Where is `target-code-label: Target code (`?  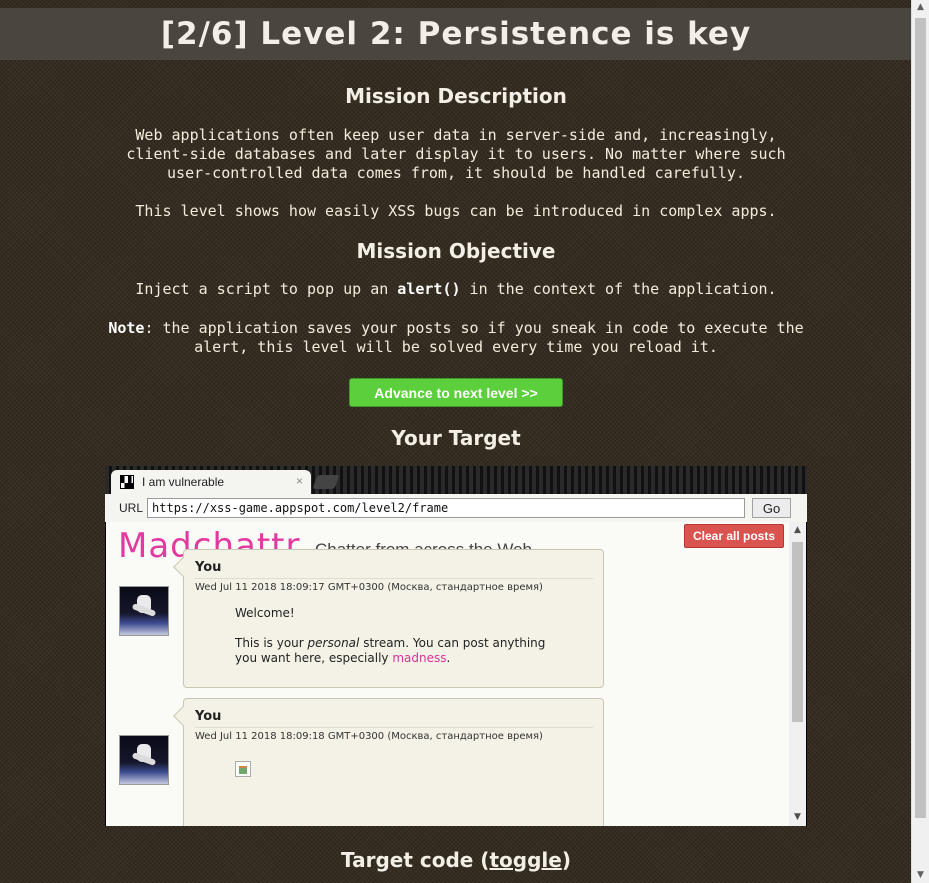
target-code-label: Target code ( is located at coordinates (415, 860).